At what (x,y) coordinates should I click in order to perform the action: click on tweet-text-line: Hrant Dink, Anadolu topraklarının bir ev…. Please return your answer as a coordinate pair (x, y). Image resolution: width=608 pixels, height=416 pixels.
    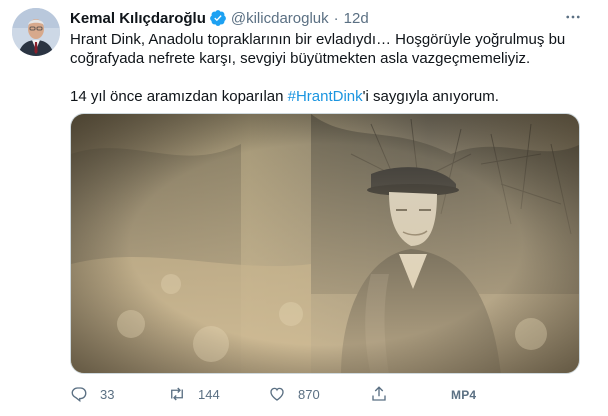
    Looking at the image, I should click on (318, 39).